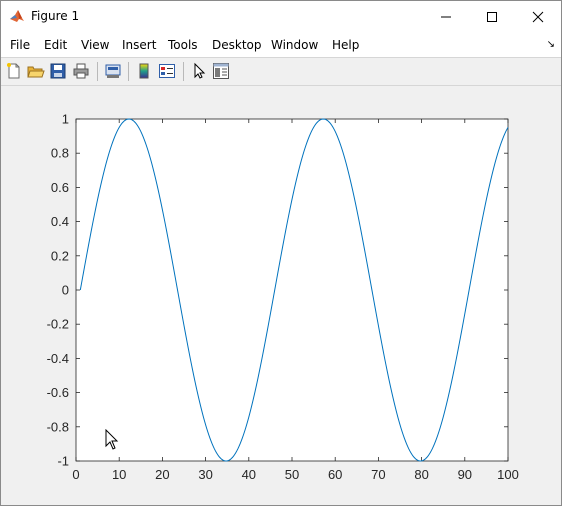 The image size is (562, 506). Describe the element at coordinates (113, 71) in the screenshot. I see `print-preview-icon` at that location.